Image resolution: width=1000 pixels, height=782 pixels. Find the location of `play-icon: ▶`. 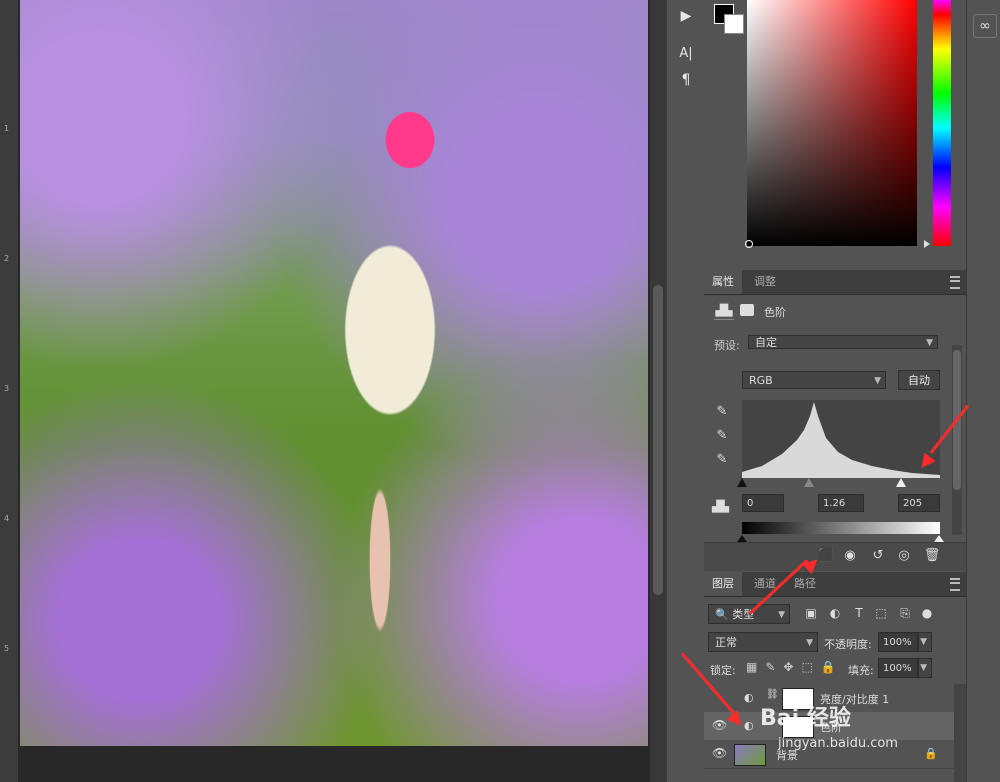

play-icon: ▶ is located at coordinates (686, 16).